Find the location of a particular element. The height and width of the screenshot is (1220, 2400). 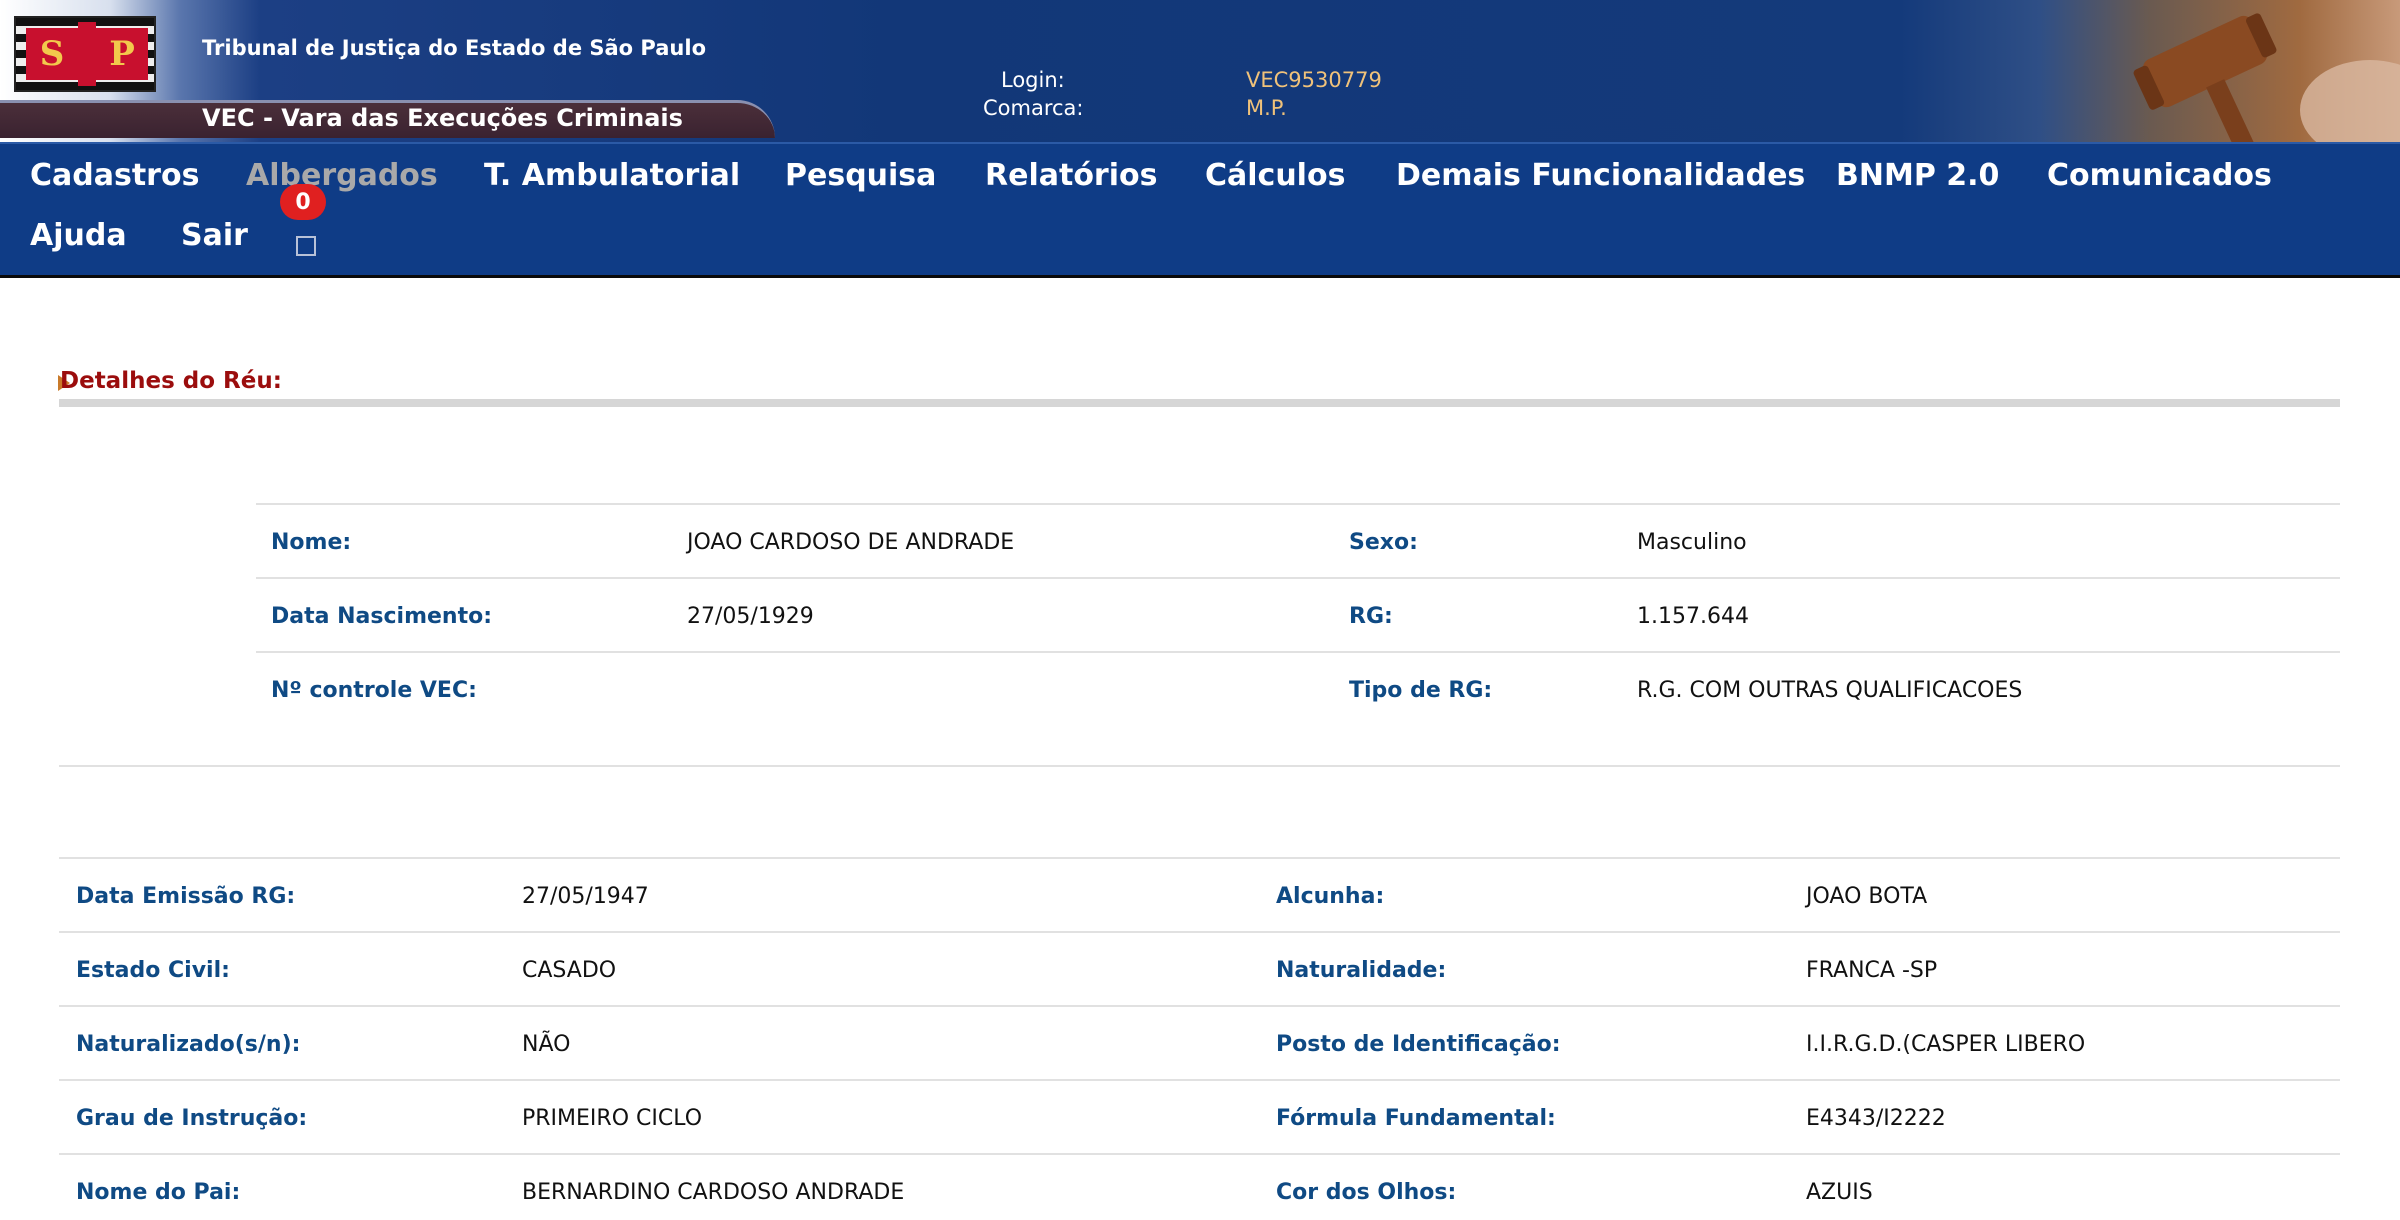

logo-center-stripe is located at coordinates (87, 54).